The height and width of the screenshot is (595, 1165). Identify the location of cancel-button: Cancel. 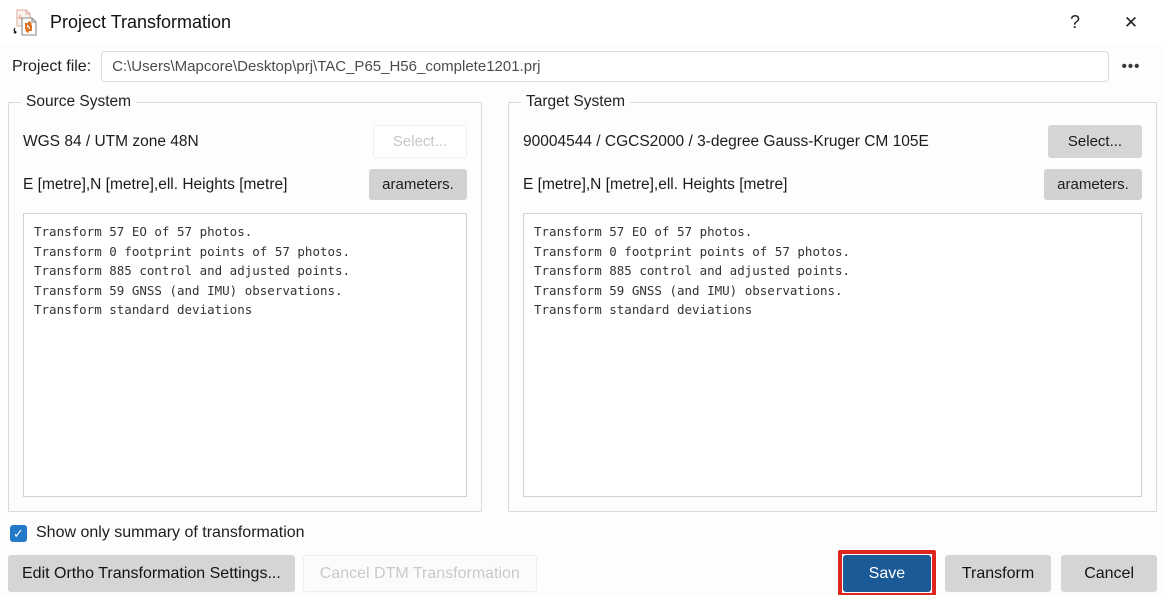
(1109, 573).